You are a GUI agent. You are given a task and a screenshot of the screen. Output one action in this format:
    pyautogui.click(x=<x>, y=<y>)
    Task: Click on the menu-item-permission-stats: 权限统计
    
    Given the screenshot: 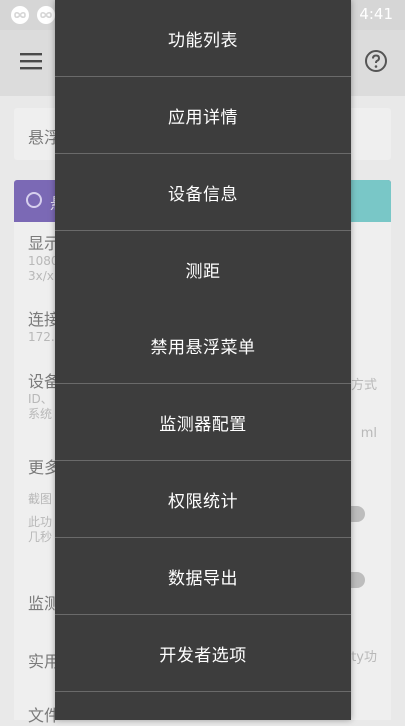 What is the action you would take?
    pyautogui.click(x=203, y=499)
    